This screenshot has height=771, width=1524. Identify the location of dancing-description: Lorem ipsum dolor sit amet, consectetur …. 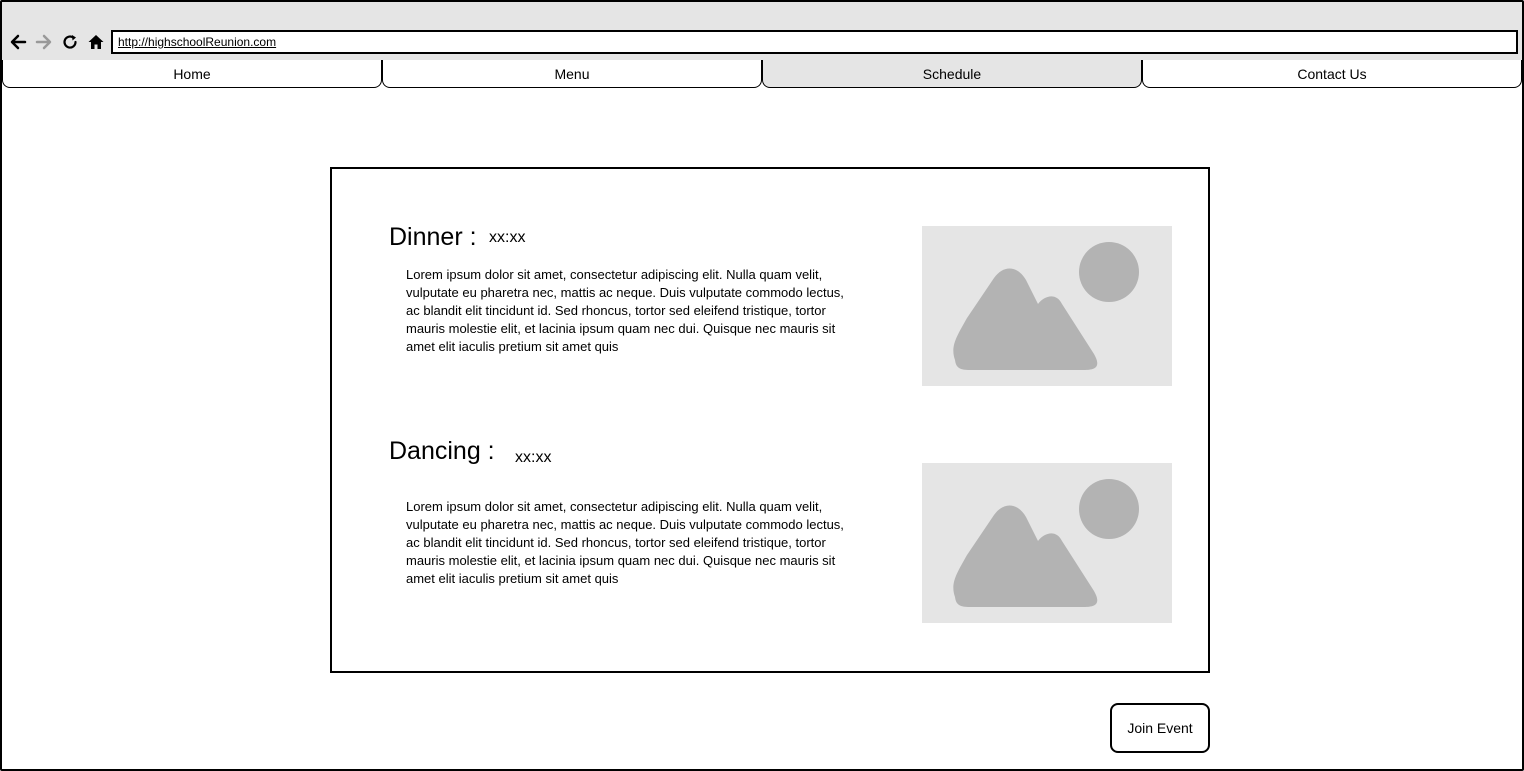
(625, 542).